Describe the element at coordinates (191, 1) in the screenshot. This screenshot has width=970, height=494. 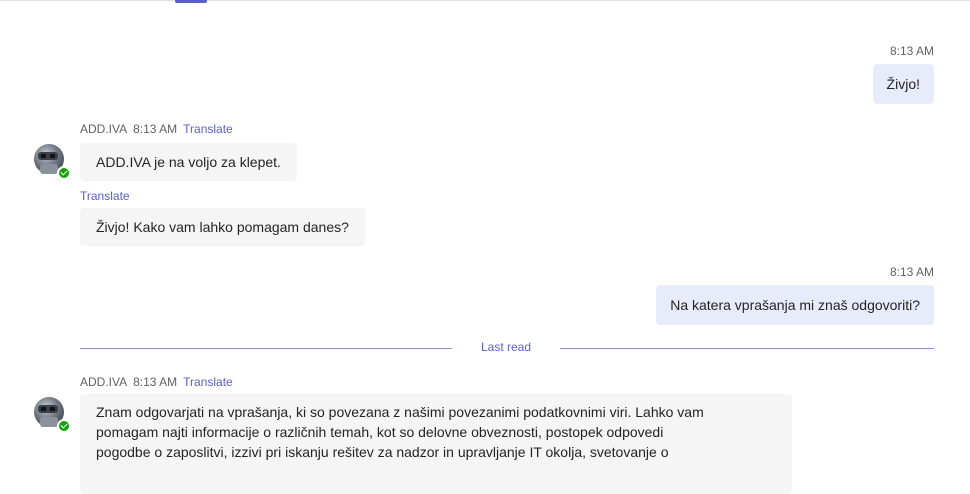
I see `active-tab-indicator` at that location.